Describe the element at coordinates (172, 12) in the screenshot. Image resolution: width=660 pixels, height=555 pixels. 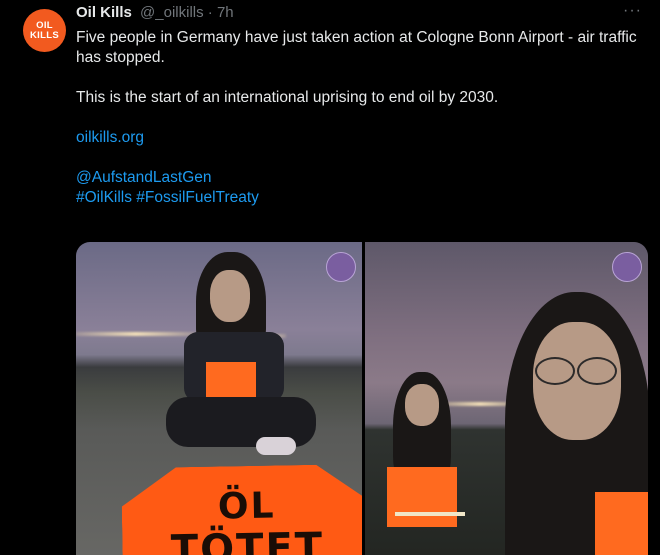
I see `author-handle-text: @_oilkills` at that location.